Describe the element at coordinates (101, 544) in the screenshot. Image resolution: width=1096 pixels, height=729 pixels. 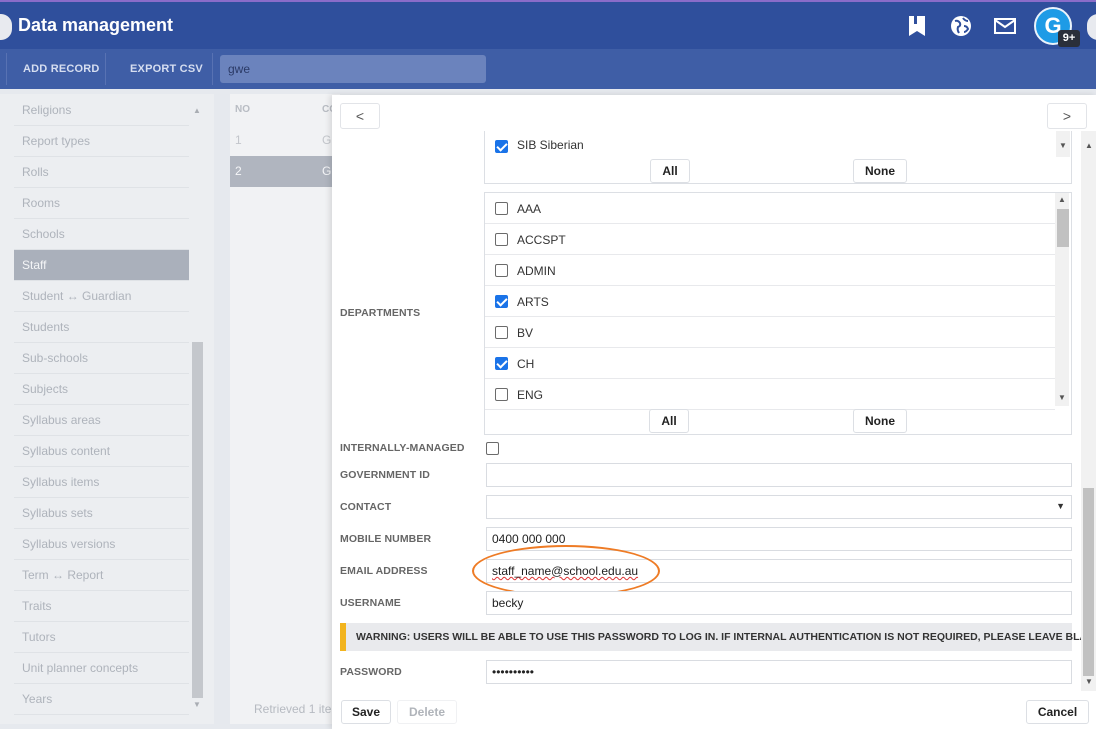
I see `sidebar-item-syllabus-versions: Syllabus versions` at that location.